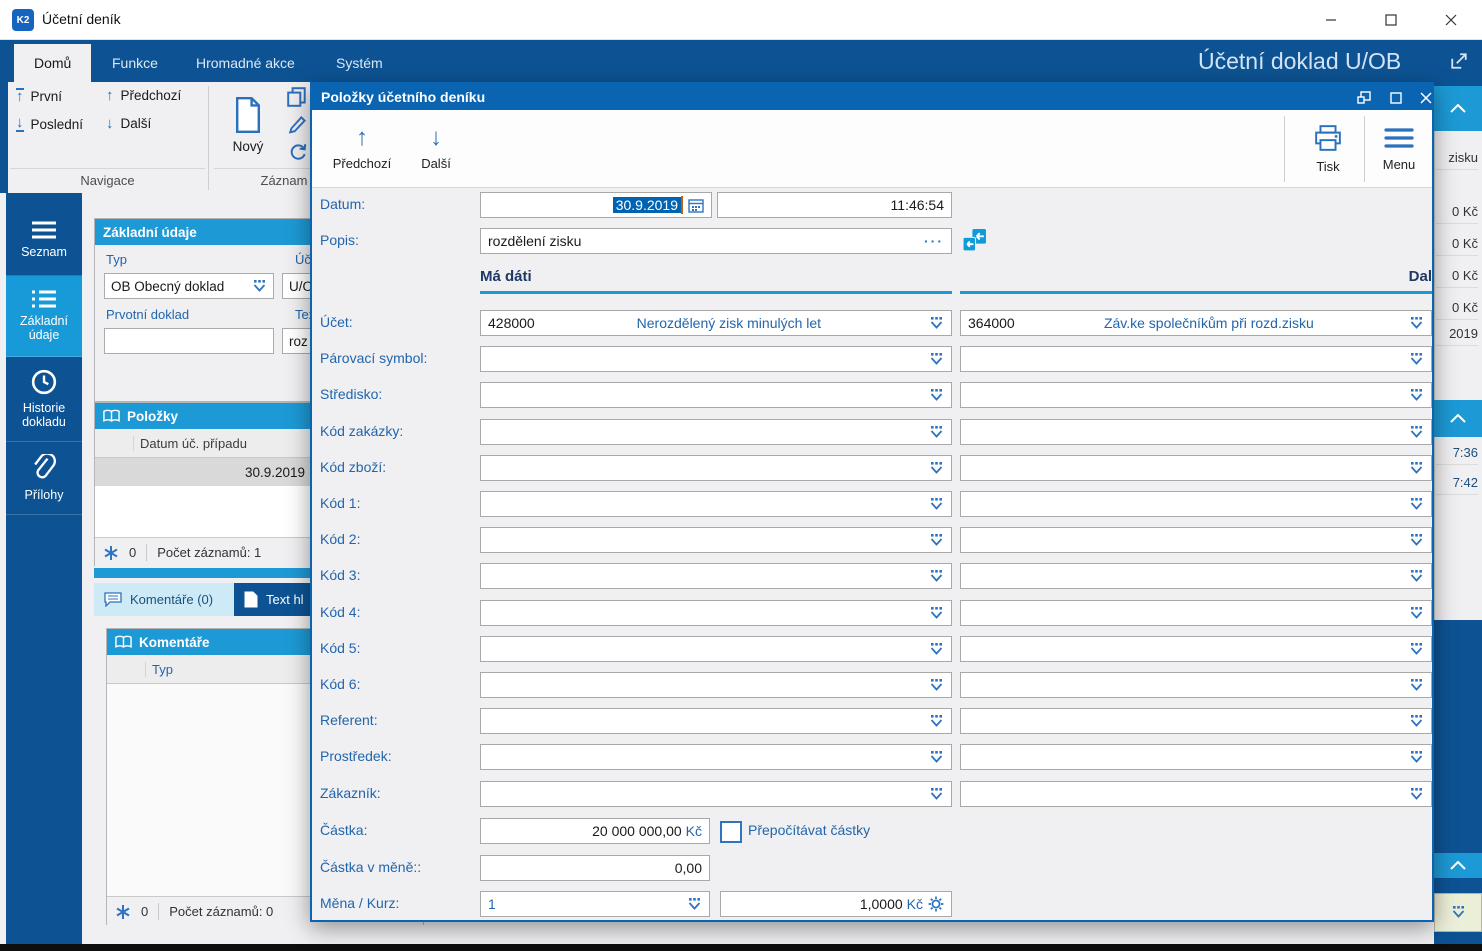  I want to click on previous-button: ↑ Předchozí, so click(143, 96).